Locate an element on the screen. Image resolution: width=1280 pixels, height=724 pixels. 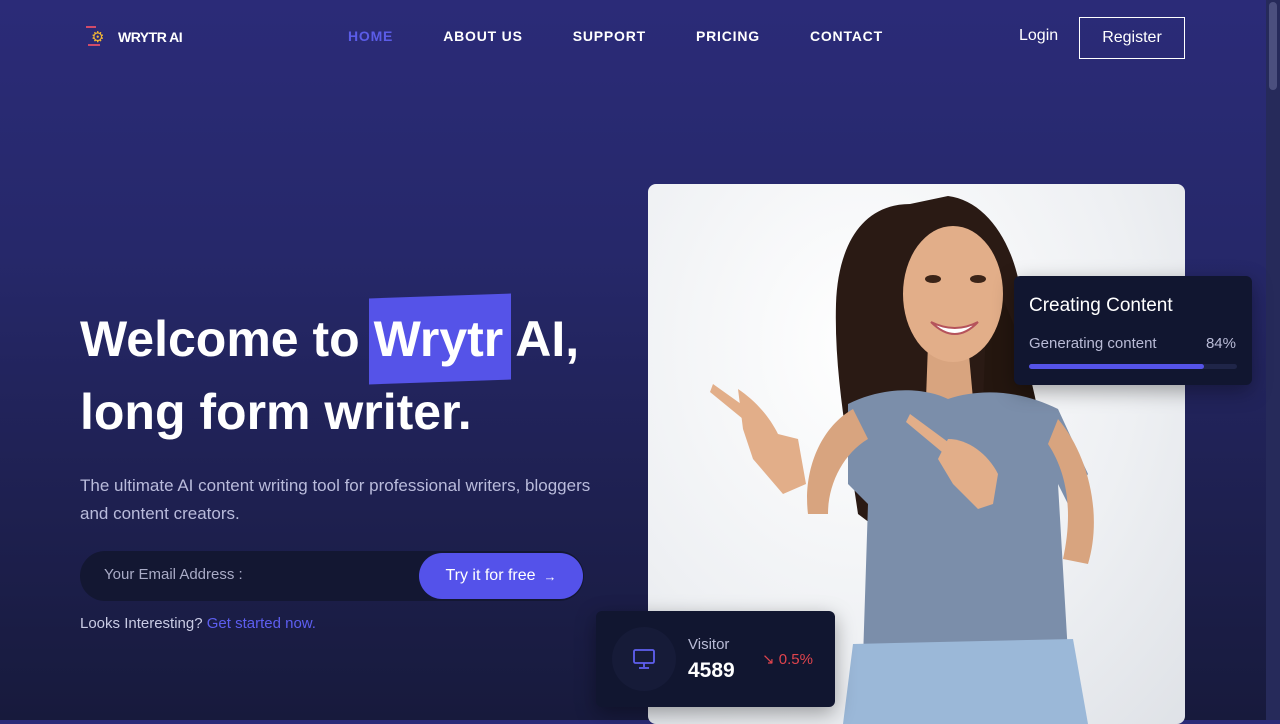
visitor-count: 4589 is located at coordinates (711, 670).